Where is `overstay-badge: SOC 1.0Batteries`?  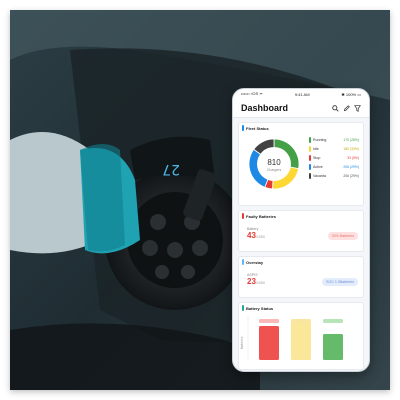 overstay-badge: SOC 1.0Batteries is located at coordinates (340, 282).